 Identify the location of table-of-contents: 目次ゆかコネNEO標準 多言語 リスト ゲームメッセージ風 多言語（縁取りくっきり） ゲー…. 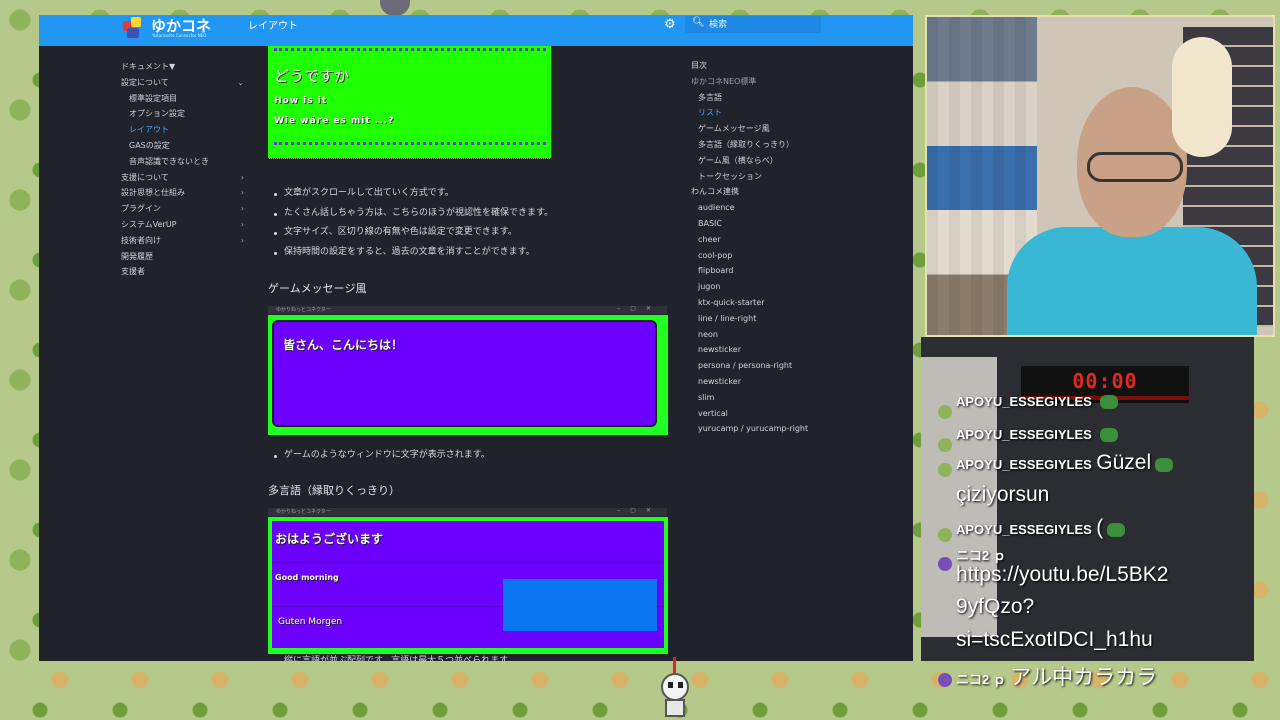
(766, 247).